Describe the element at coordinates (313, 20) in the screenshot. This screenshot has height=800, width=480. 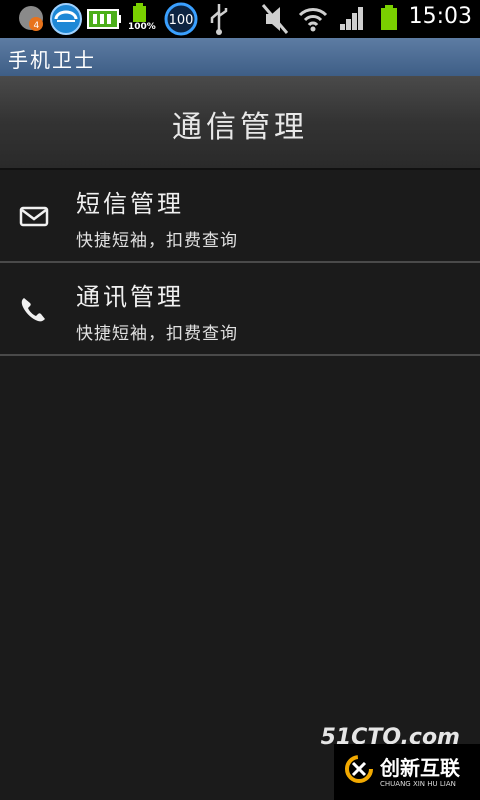
I see `wifi-icon` at that location.